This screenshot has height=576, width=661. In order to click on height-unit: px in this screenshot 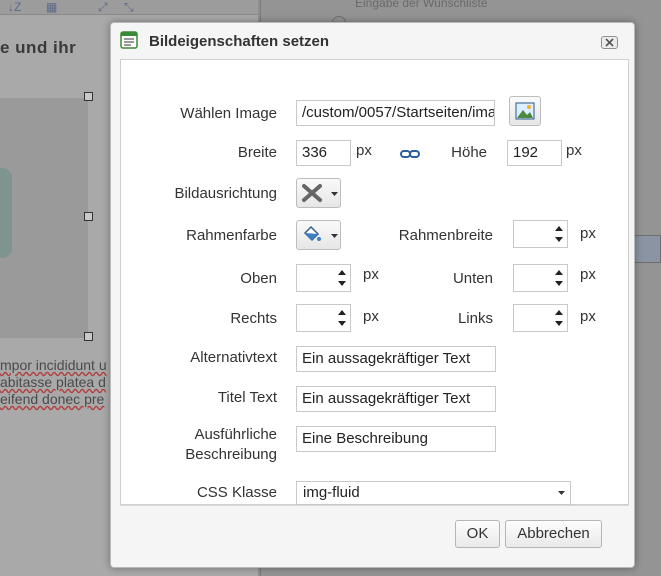, I will do `click(574, 150)`.